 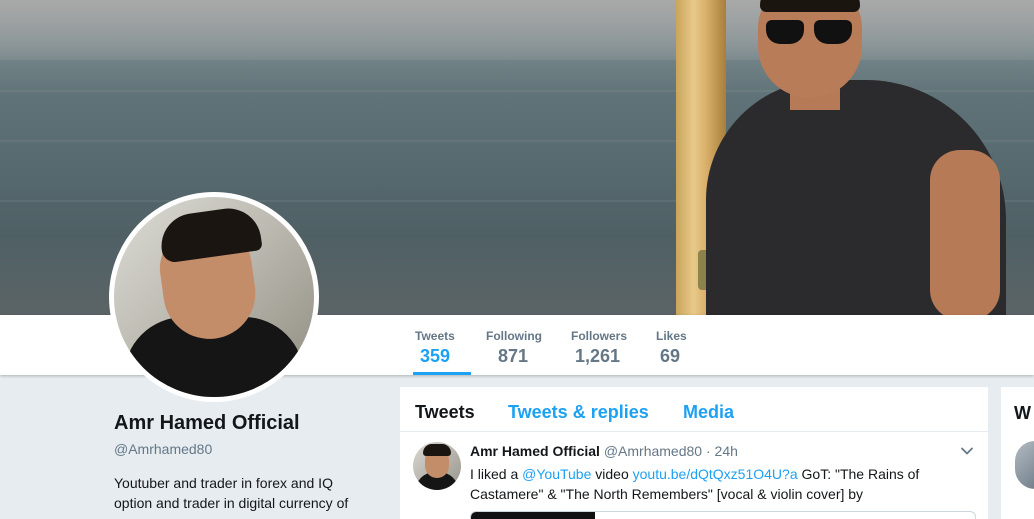 I want to click on profile-avatar, so click(x=214, y=297).